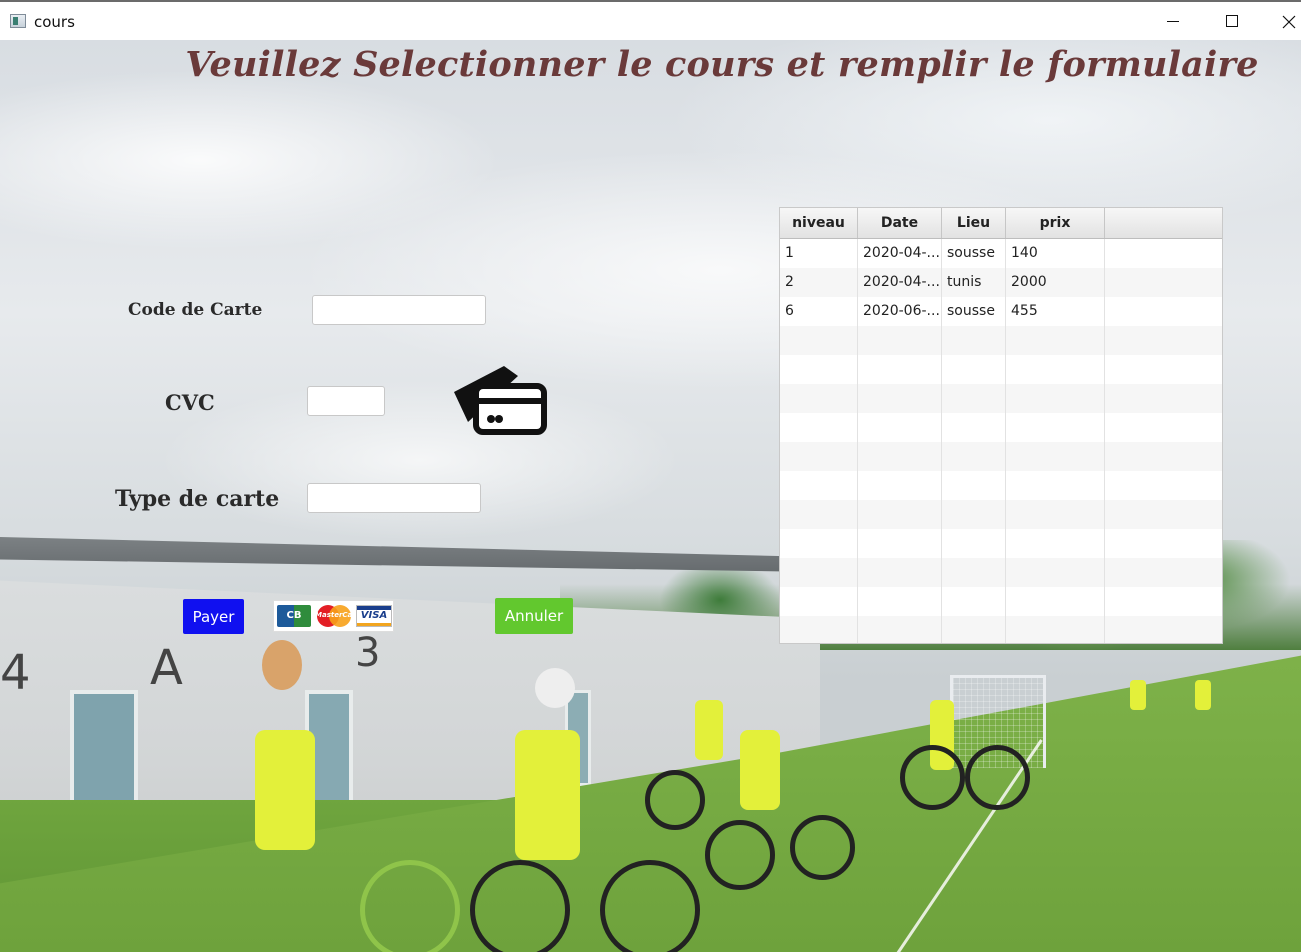  Describe the element at coordinates (819, 282) in the screenshot. I see `table-cell: 2` at that location.